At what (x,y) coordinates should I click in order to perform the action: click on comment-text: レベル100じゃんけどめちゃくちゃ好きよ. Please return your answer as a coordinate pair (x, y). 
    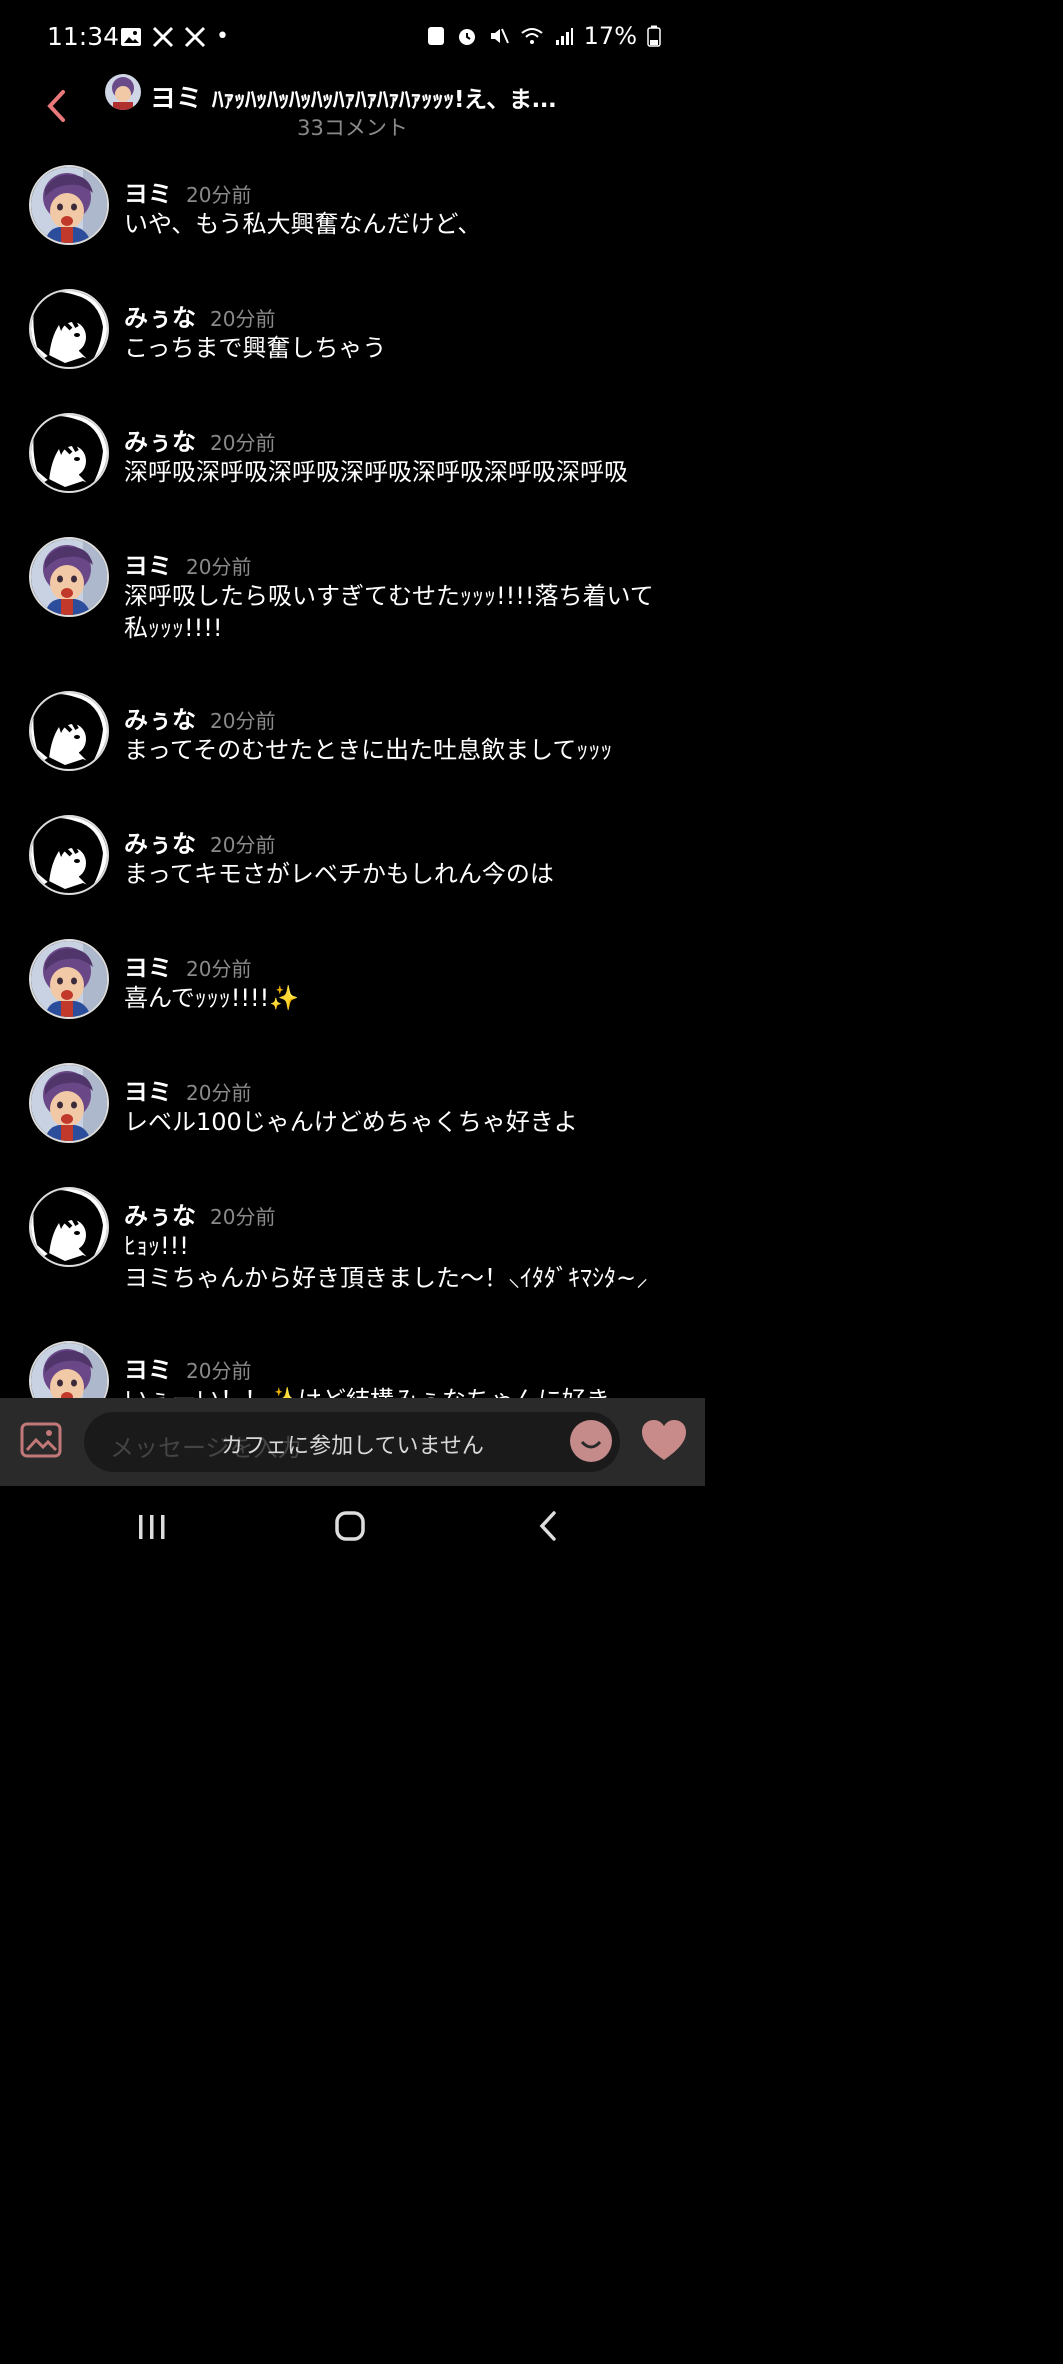
    Looking at the image, I should click on (351, 1122).